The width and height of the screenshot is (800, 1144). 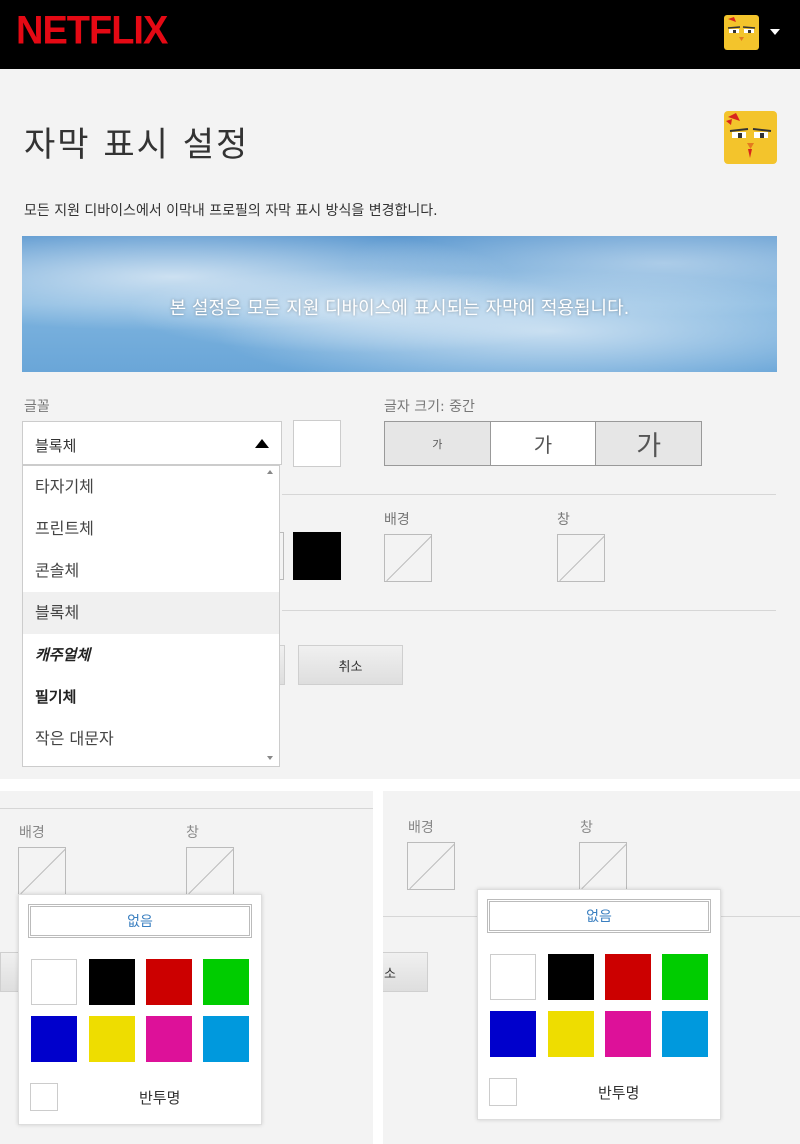 I want to click on font-size-large-button: 가, so click(x=649, y=443).